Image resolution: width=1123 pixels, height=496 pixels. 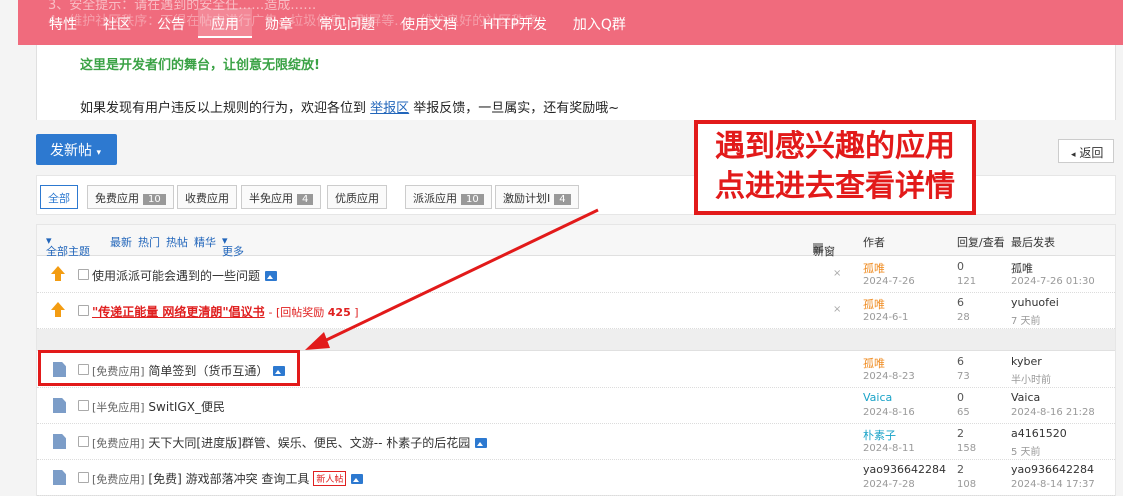 I want to click on annotation-line: 点进进去查看详情, so click(x=835, y=186).